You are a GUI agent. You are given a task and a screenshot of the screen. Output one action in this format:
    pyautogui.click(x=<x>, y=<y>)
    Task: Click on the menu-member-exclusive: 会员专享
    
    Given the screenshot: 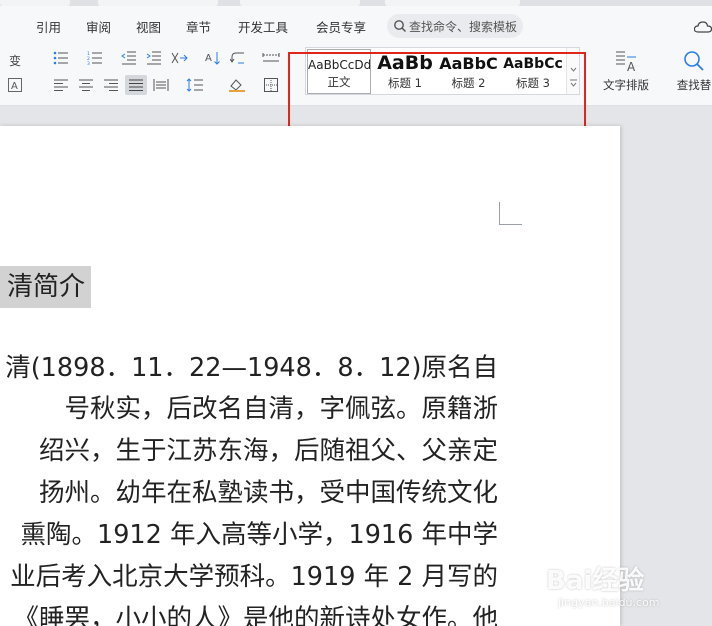 What is the action you would take?
    pyautogui.click(x=341, y=26)
    